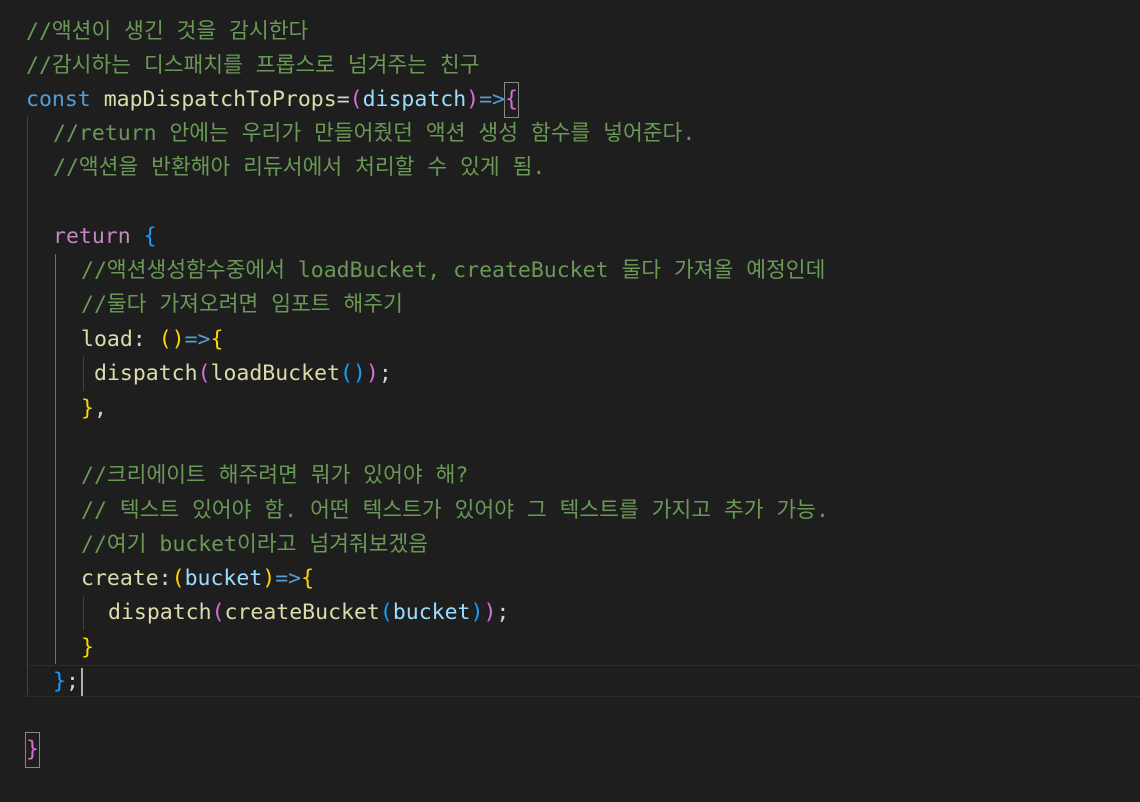 This screenshot has height=802, width=1140. I want to click on code-line: dispatch(createBucket(bucket));, so click(570, 613).